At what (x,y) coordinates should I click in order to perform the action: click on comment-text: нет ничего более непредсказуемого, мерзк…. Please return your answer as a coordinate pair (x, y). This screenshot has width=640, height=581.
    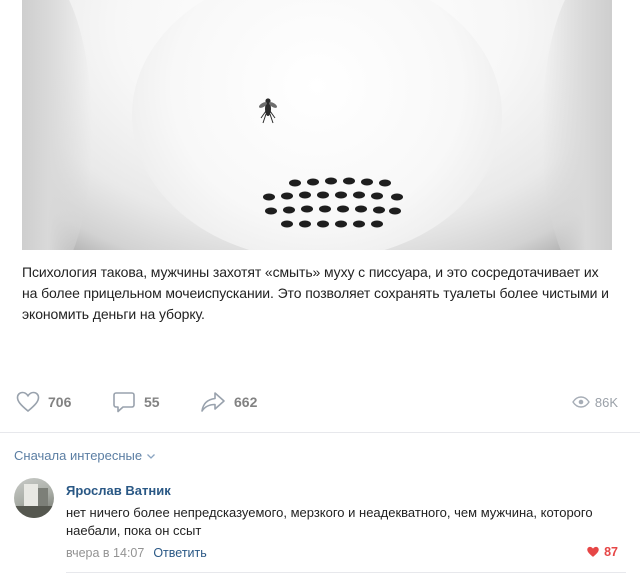
    Looking at the image, I should click on (329, 521).